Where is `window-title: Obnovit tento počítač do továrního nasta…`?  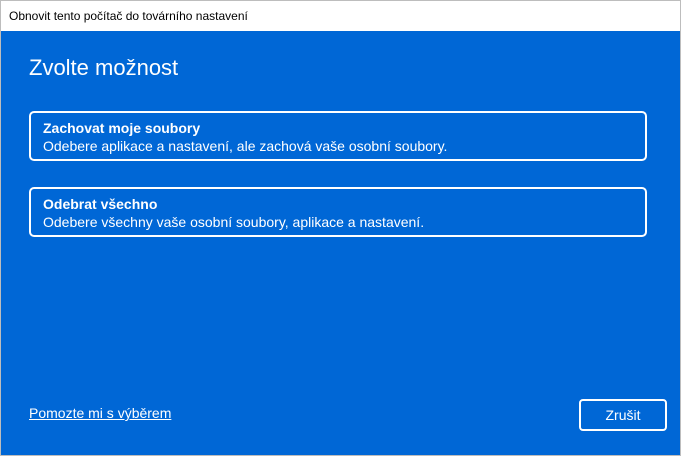
window-title: Obnovit tento počítač do továrního nasta… is located at coordinates (340, 16).